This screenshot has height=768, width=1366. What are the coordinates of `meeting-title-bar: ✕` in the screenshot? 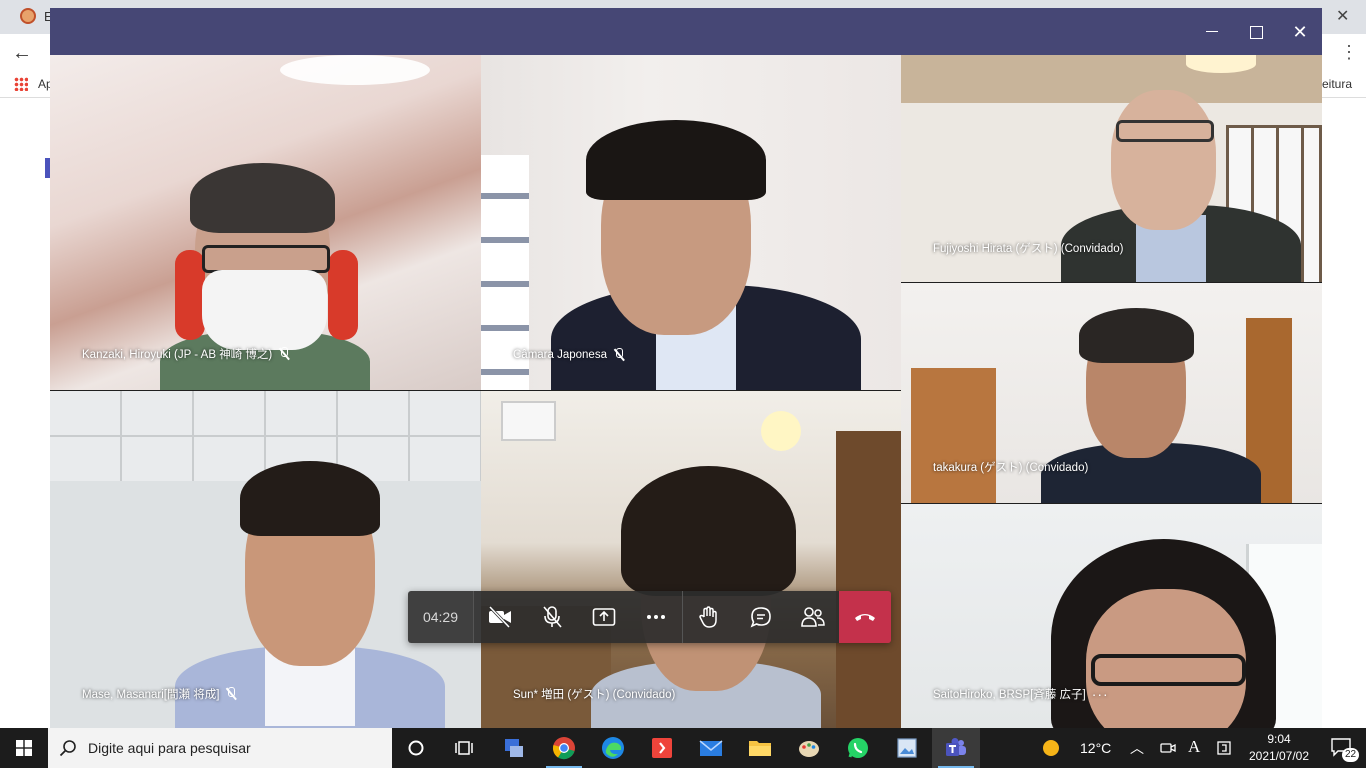 It's located at (686, 31).